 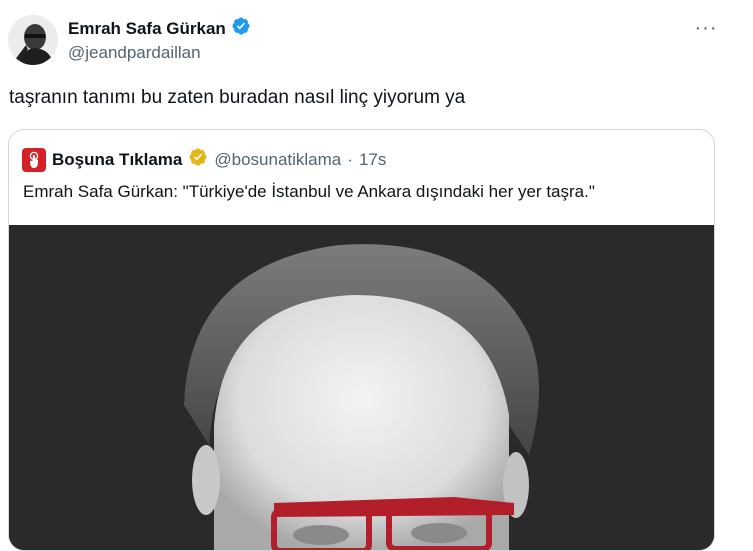 What do you see at coordinates (147, 29) in the screenshot?
I see `author-name: Emrah Safa Gürkan` at bounding box center [147, 29].